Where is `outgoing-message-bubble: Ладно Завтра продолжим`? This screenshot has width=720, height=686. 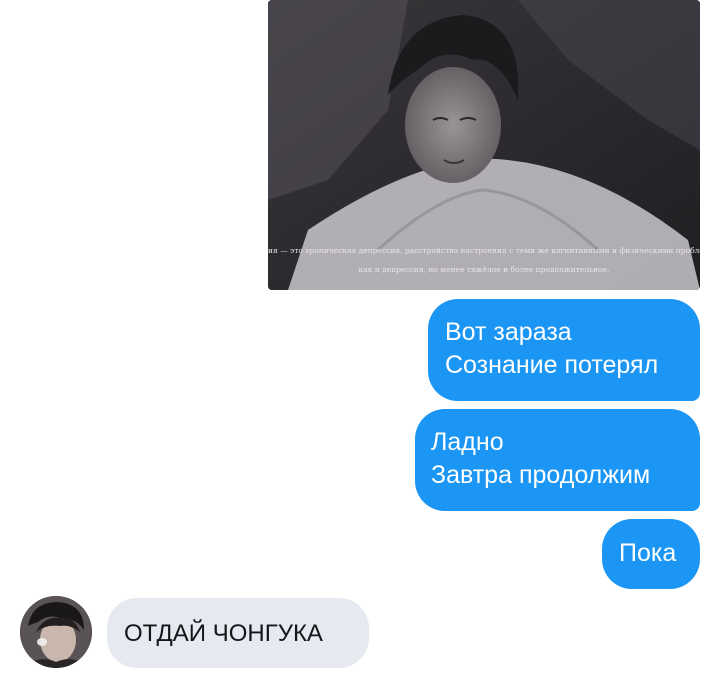
outgoing-message-bubble: Ладно Завтра продолжим is located at coordinates (557, 460).